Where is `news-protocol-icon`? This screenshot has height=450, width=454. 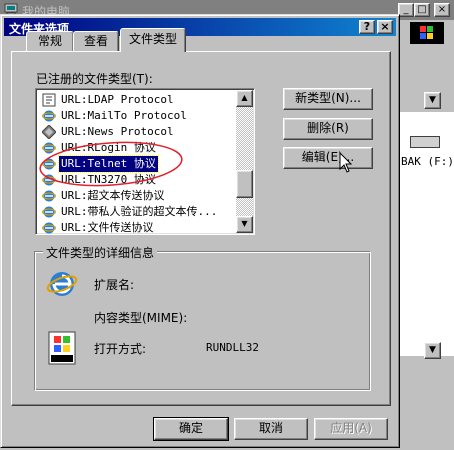
news-protocol-icon is located at coordinates (49, 132).